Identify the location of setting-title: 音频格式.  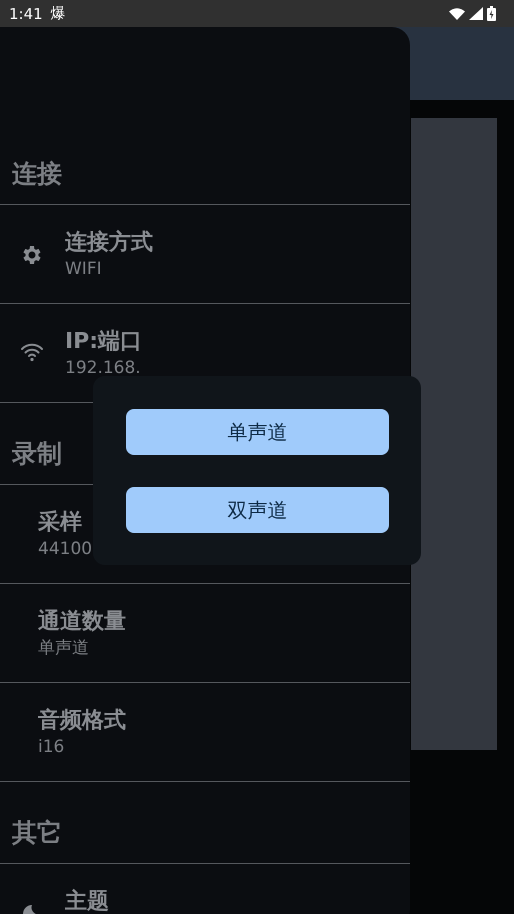
(82, 721).